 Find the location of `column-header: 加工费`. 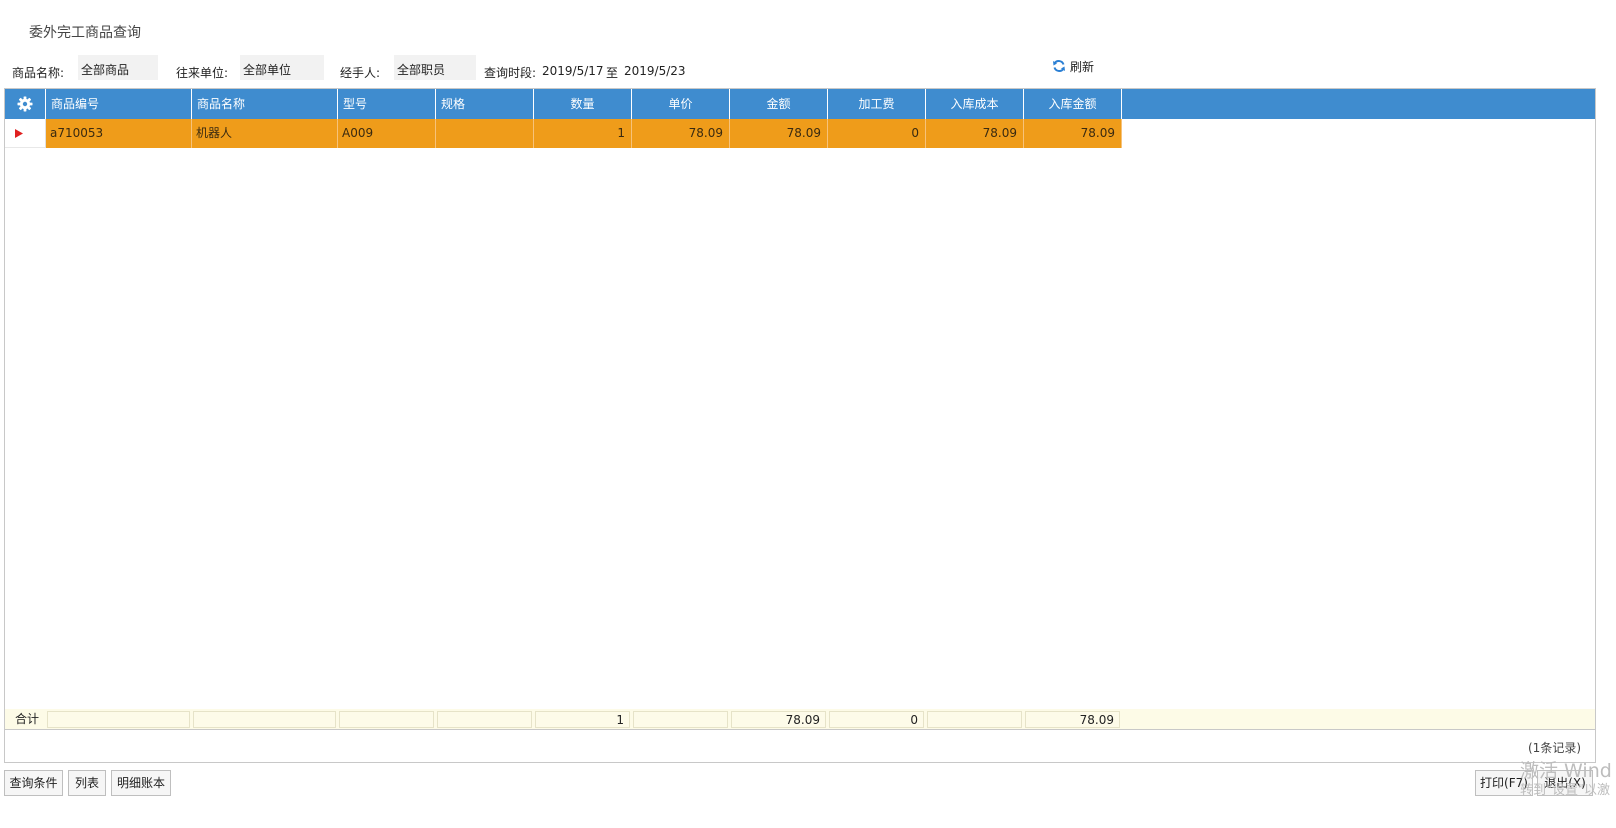

column-header: 加工费 is located at coordinates (877, 104).